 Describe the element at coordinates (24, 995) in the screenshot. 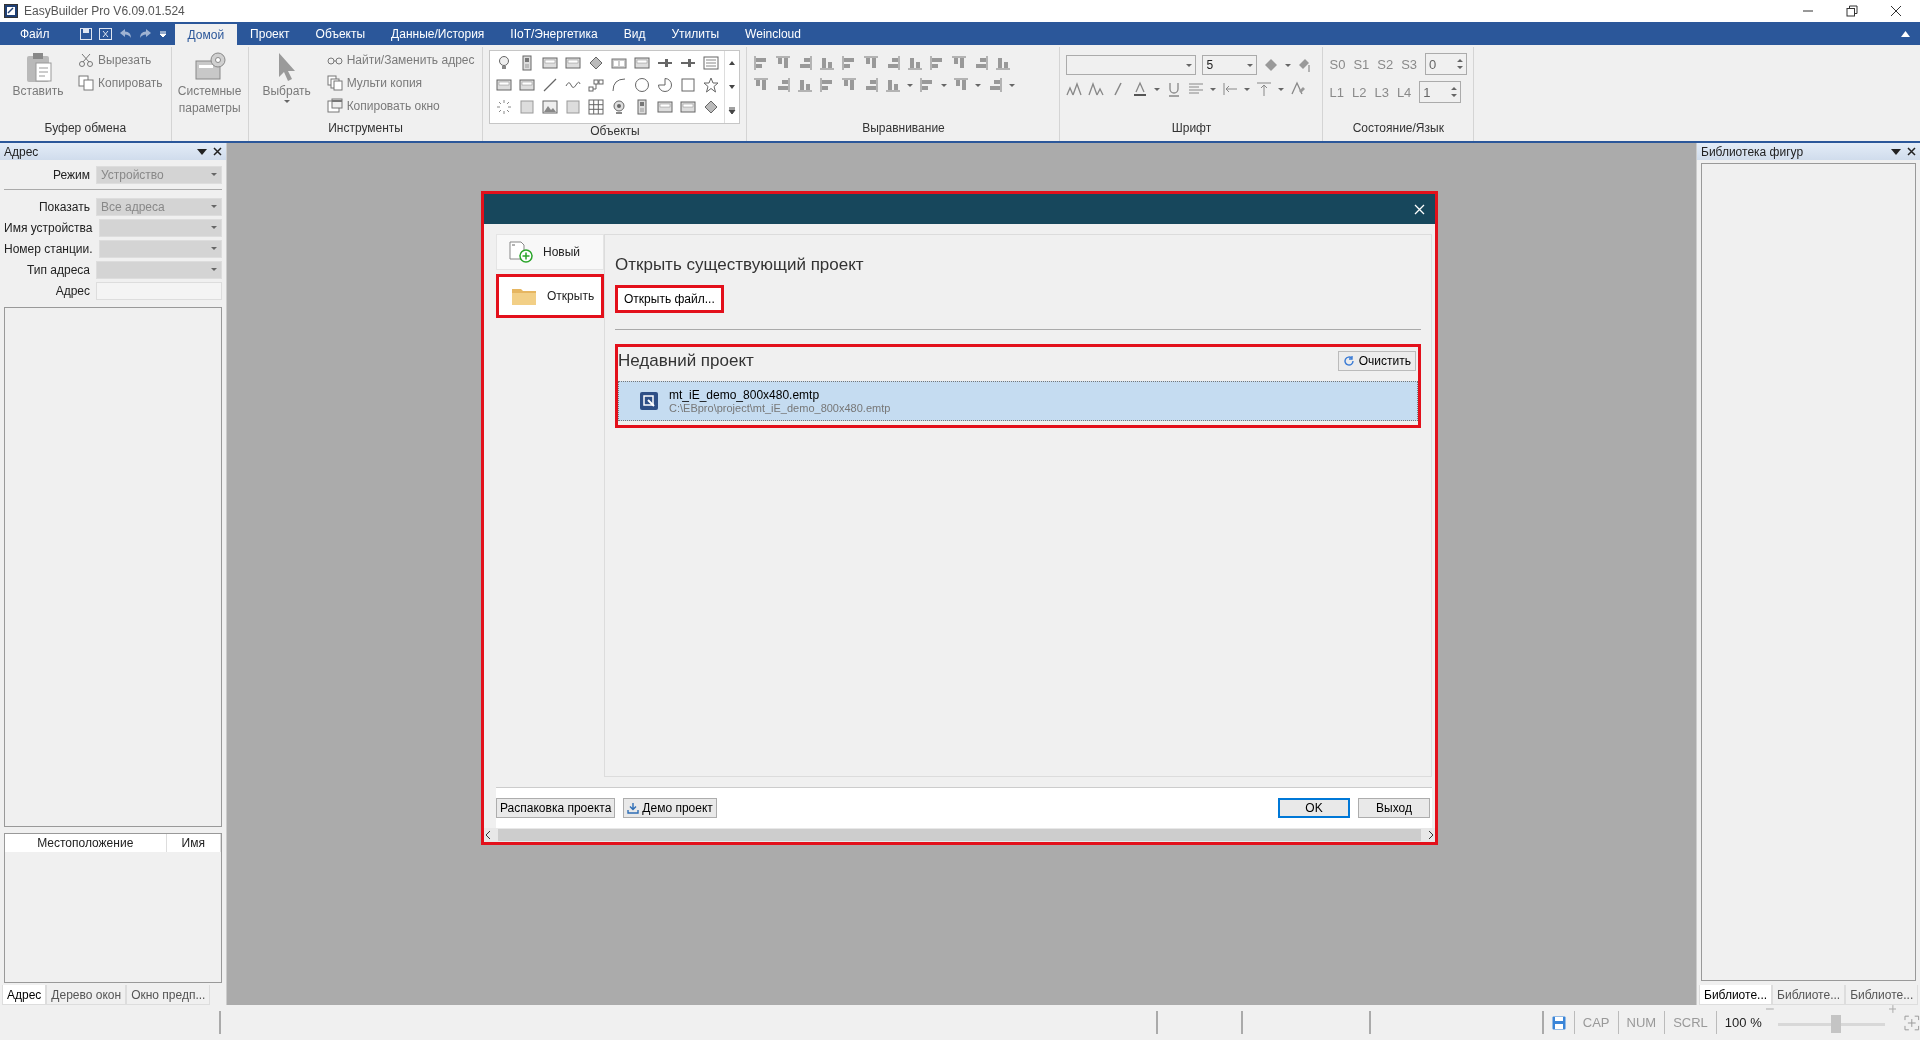

I see `panel-tab: Адрес` at that location.